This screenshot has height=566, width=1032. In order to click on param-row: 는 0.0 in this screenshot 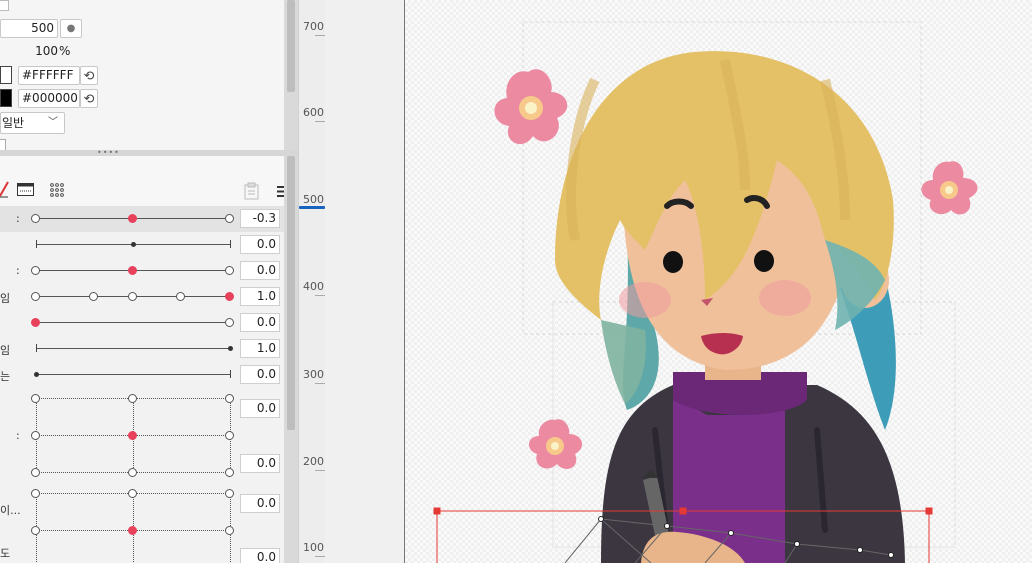, I will do `click(142, 375)`.